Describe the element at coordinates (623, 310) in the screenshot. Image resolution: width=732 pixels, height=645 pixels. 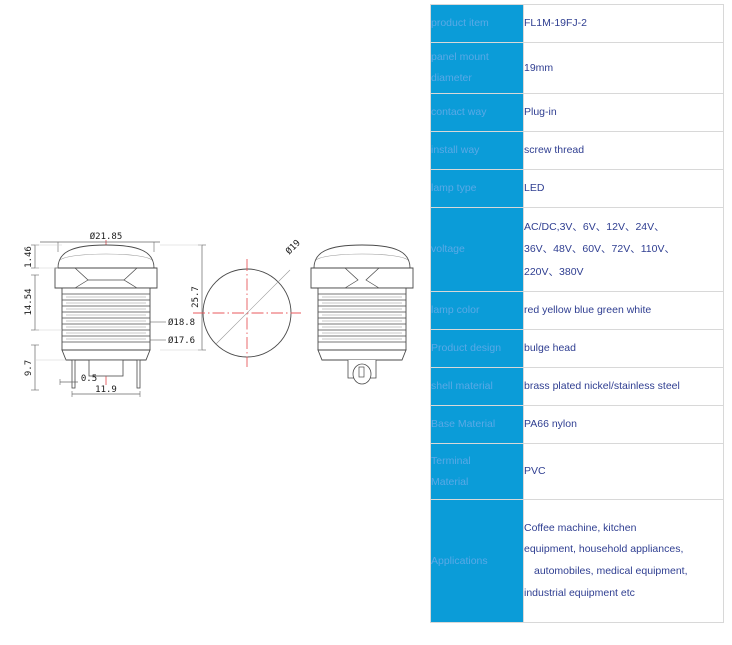
I see `row-value-lamp-color: red yellow blue green white` at that location.